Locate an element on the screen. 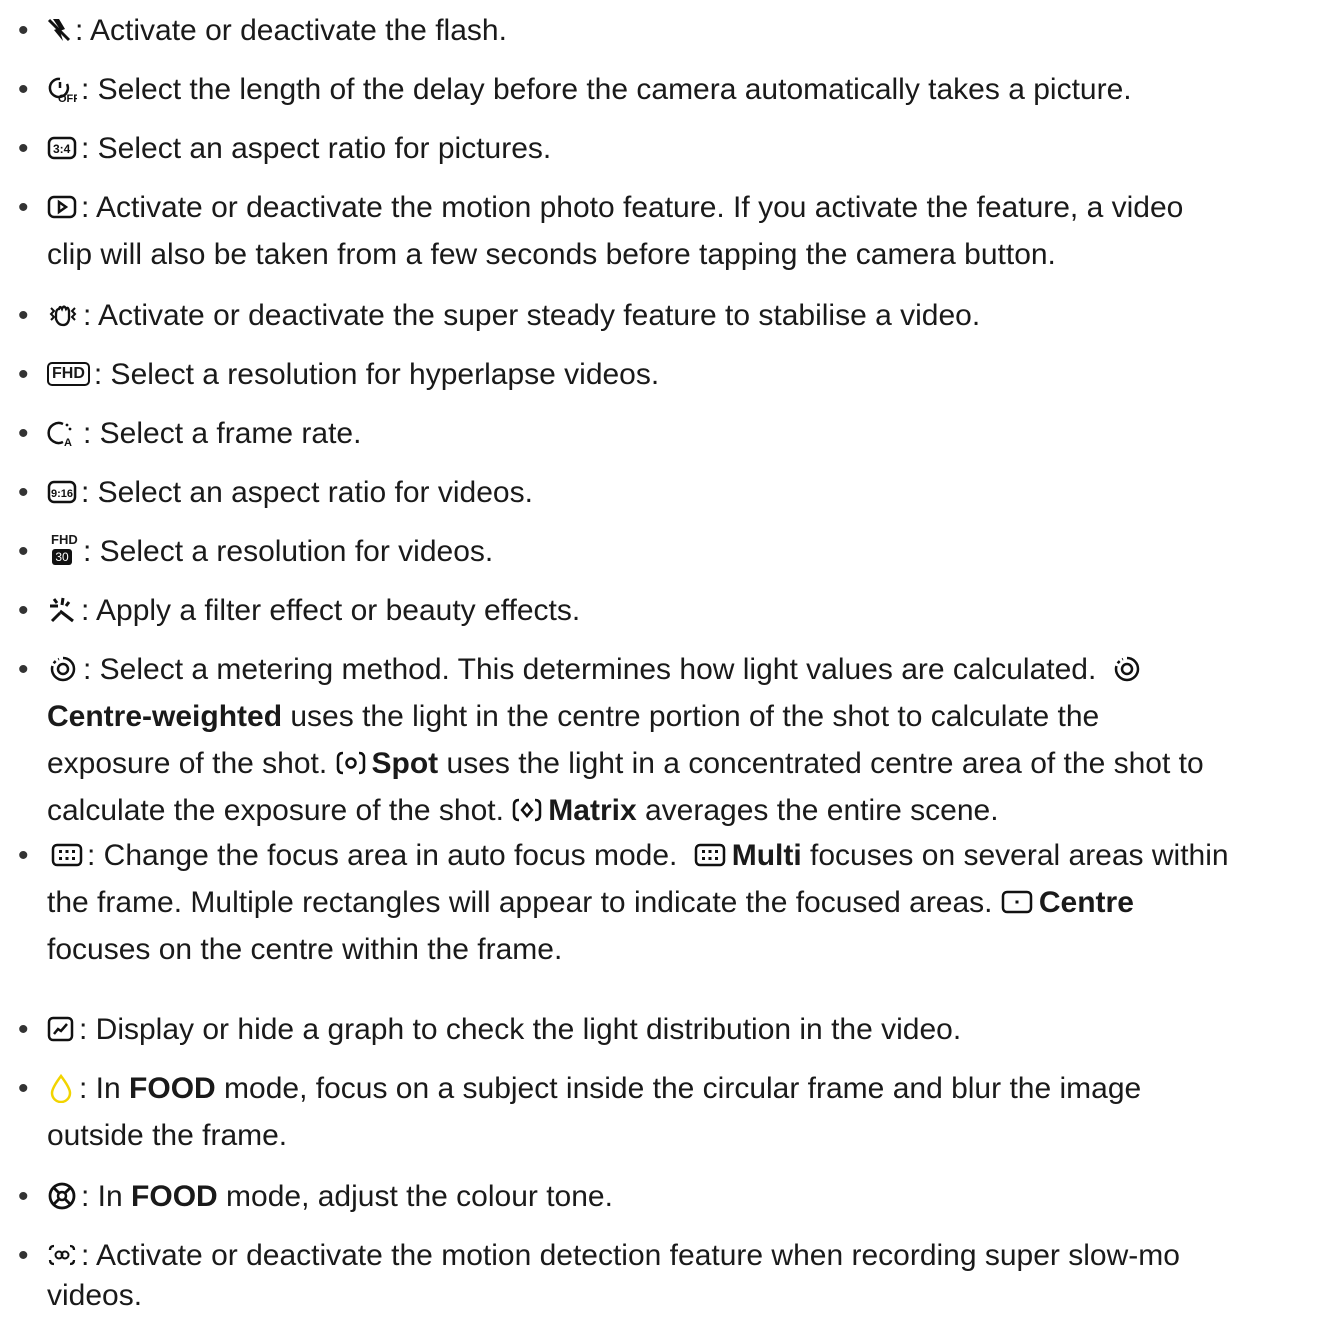 Image resolution: width=1339 pixels, height=1318 pixels. resolution-label: FHD is located at coordinates (64, 540).